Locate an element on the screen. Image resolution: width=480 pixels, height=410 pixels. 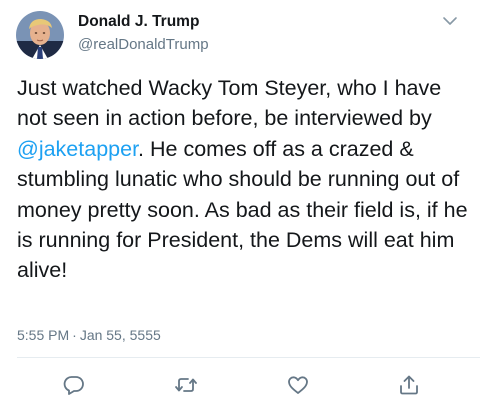
share-icon is located at coordinates (409, 385).